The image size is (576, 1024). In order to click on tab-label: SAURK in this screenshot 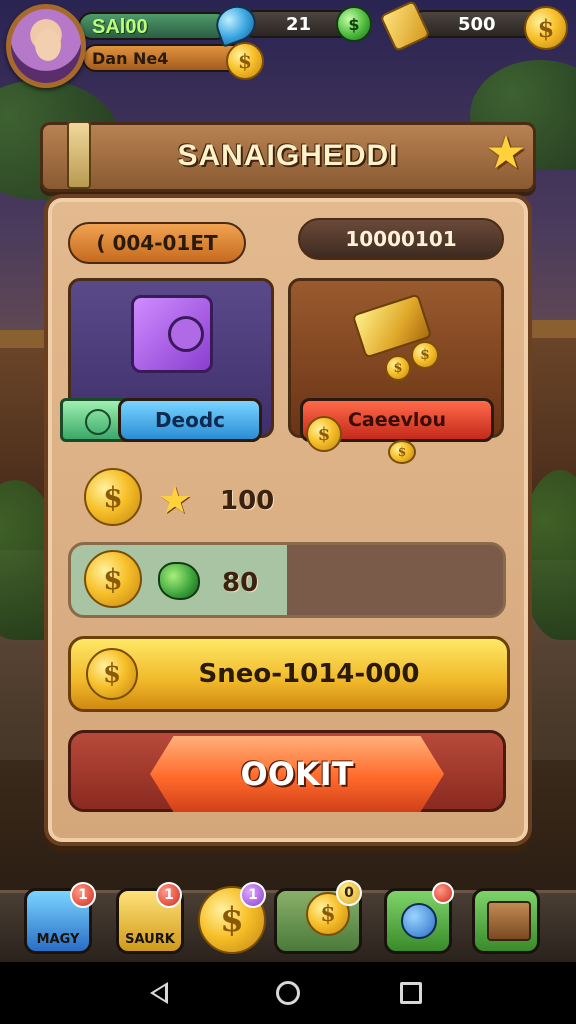, I will do `click(150, 939)`.